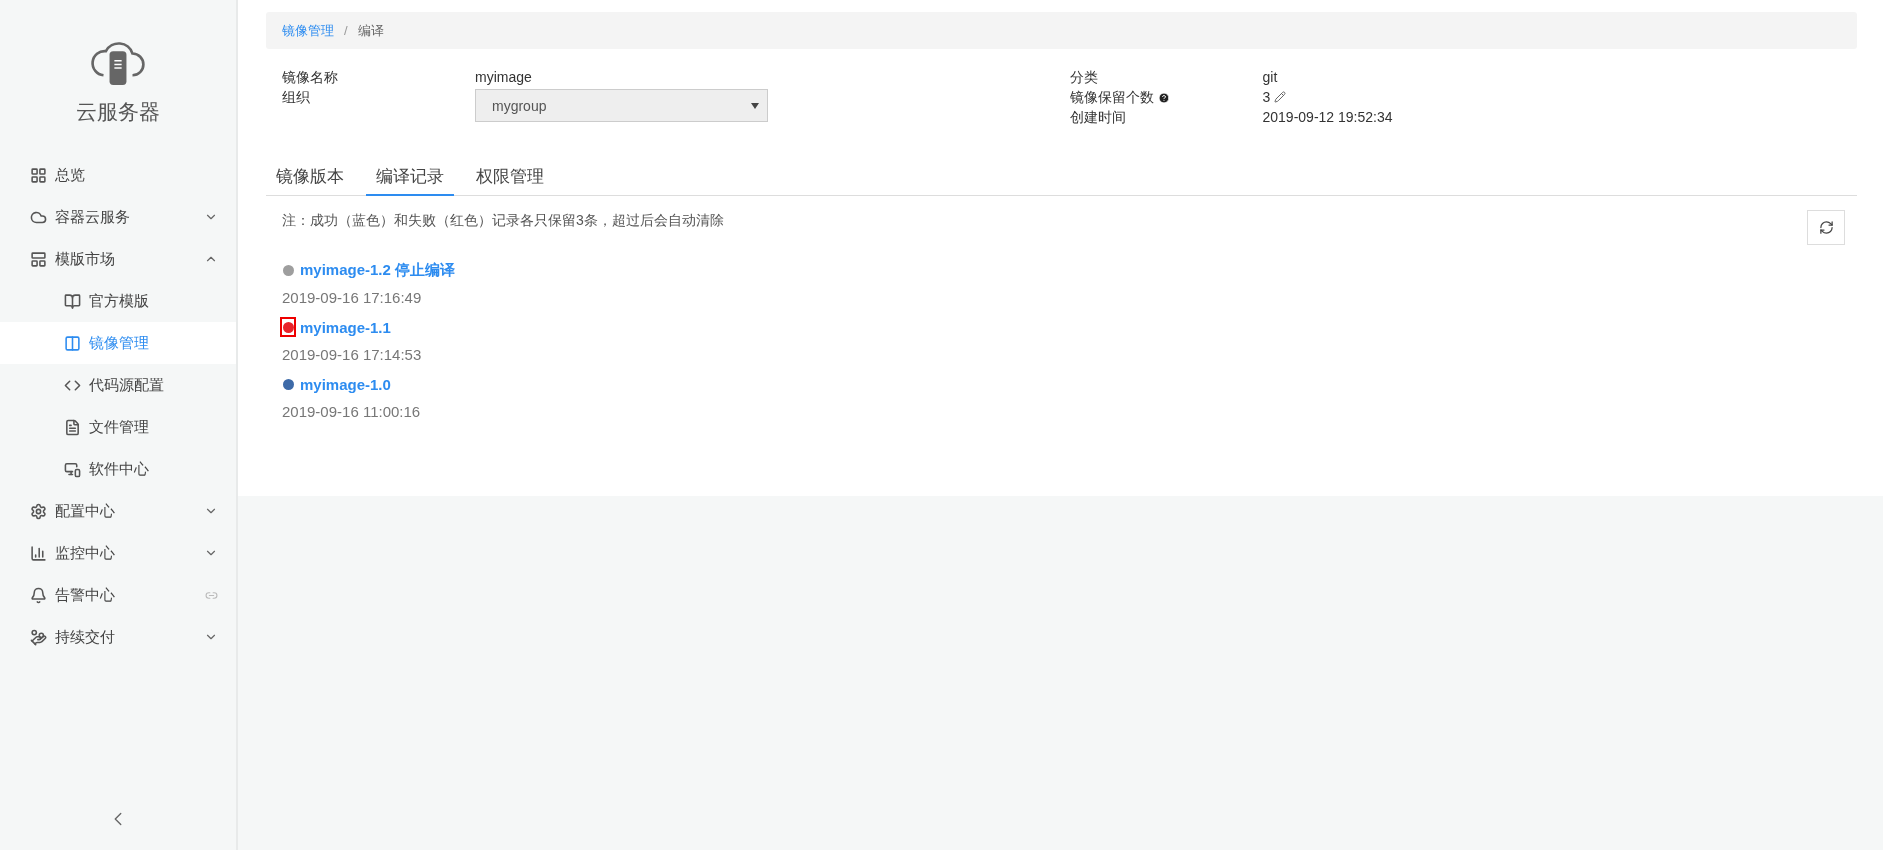 Image resolution: width=1883 pixels, height=850 pixels. Describe the element at coordinates (351, 412) in the screenshot. I see `record-time: 2019-09-16 11:00:16` at that location.